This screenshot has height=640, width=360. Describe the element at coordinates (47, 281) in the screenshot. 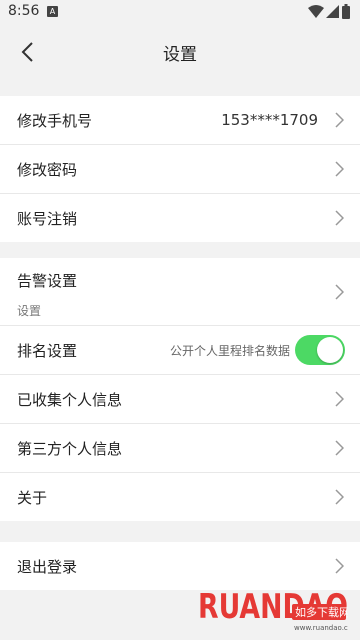

I see `alarm-settings-label: 告警设置` at that location.